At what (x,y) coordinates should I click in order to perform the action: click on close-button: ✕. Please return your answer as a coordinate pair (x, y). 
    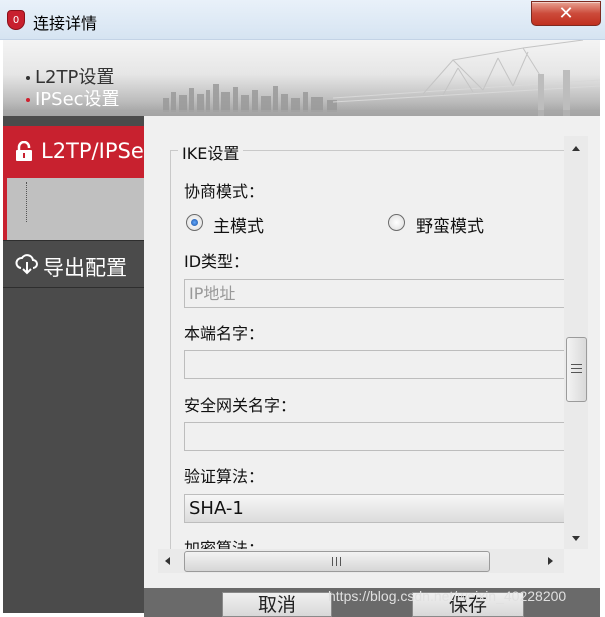
    Looking at the image, I should click on (566, 13).